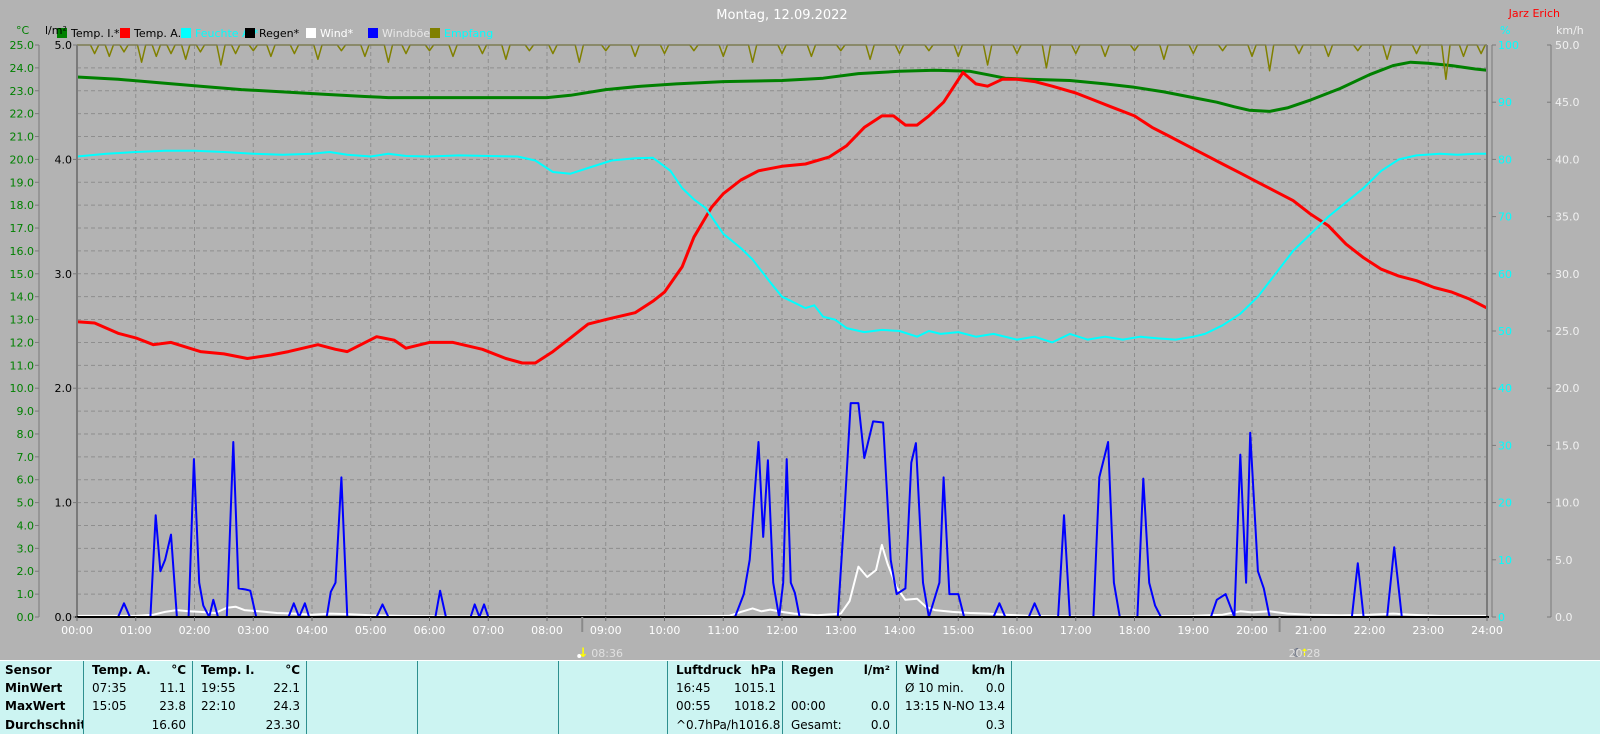 The image size is (1600, 734). What do you see at coordinates (95, 33) in the screenshot?
I see `legend-label-temp-i: Temp. I.*` at bounding box center [95, 33].